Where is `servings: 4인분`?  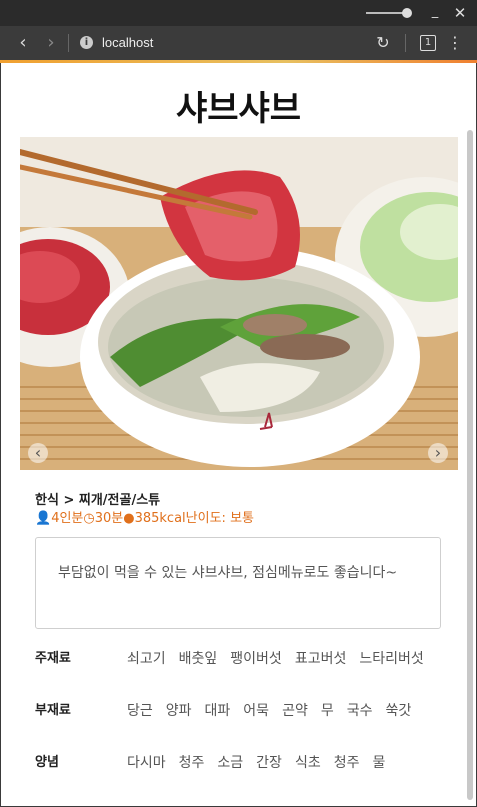
servings: 4인분 is located at coordinates (67, 518).